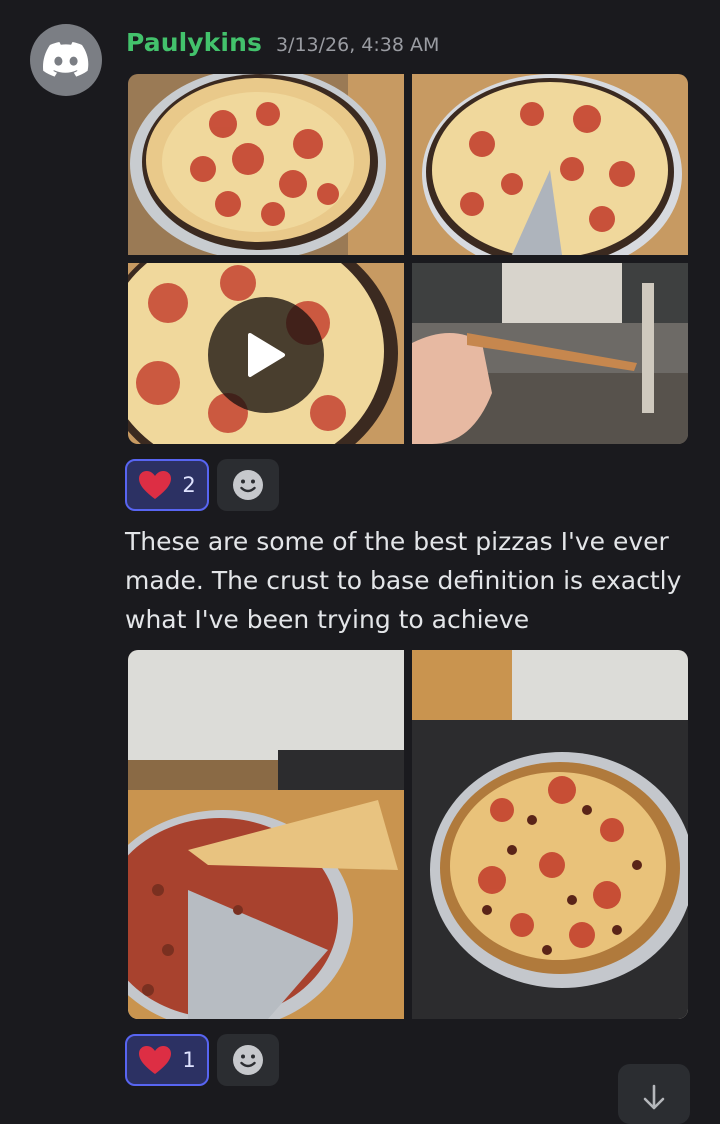 This screenshot has width=720, height=1124. I want to click on message-timestamp: 3/13/26, 4:38 AM, so click(357, 45).